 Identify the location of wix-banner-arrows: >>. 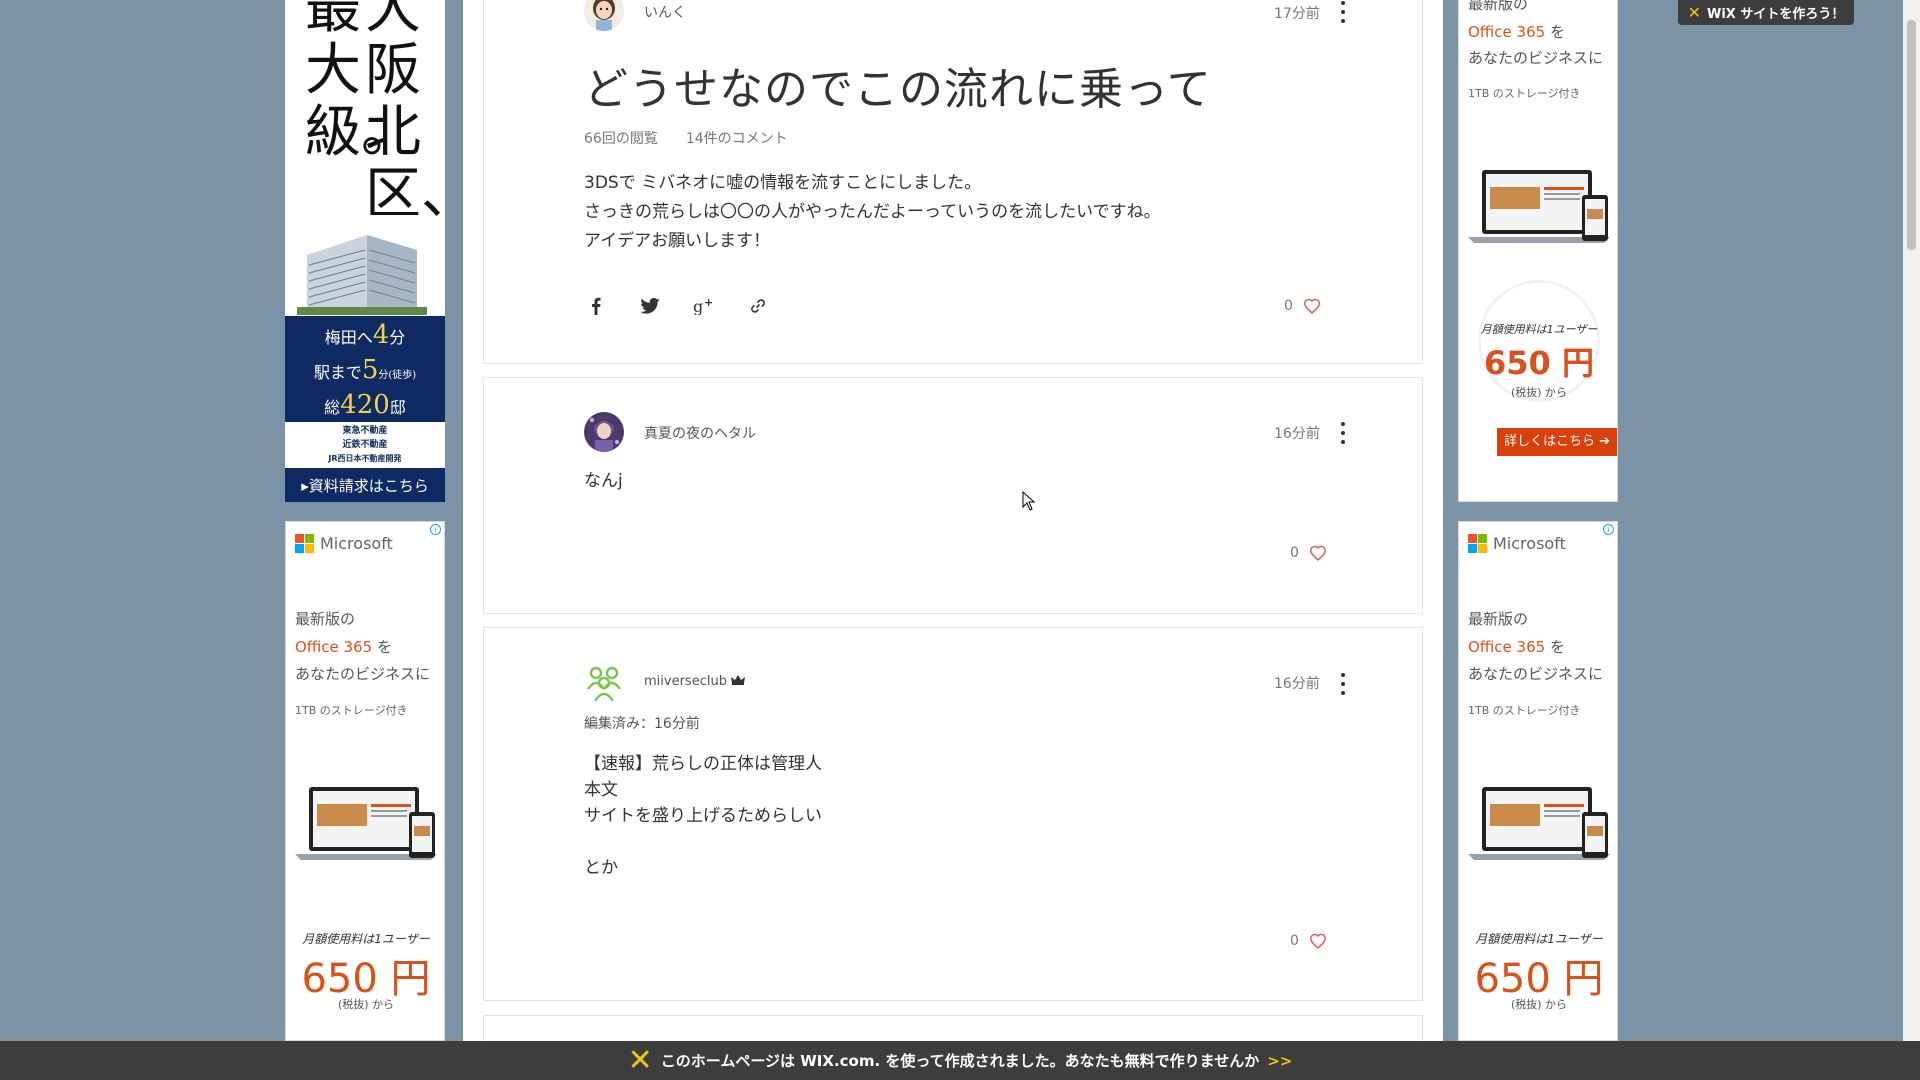
(1280, 1060).